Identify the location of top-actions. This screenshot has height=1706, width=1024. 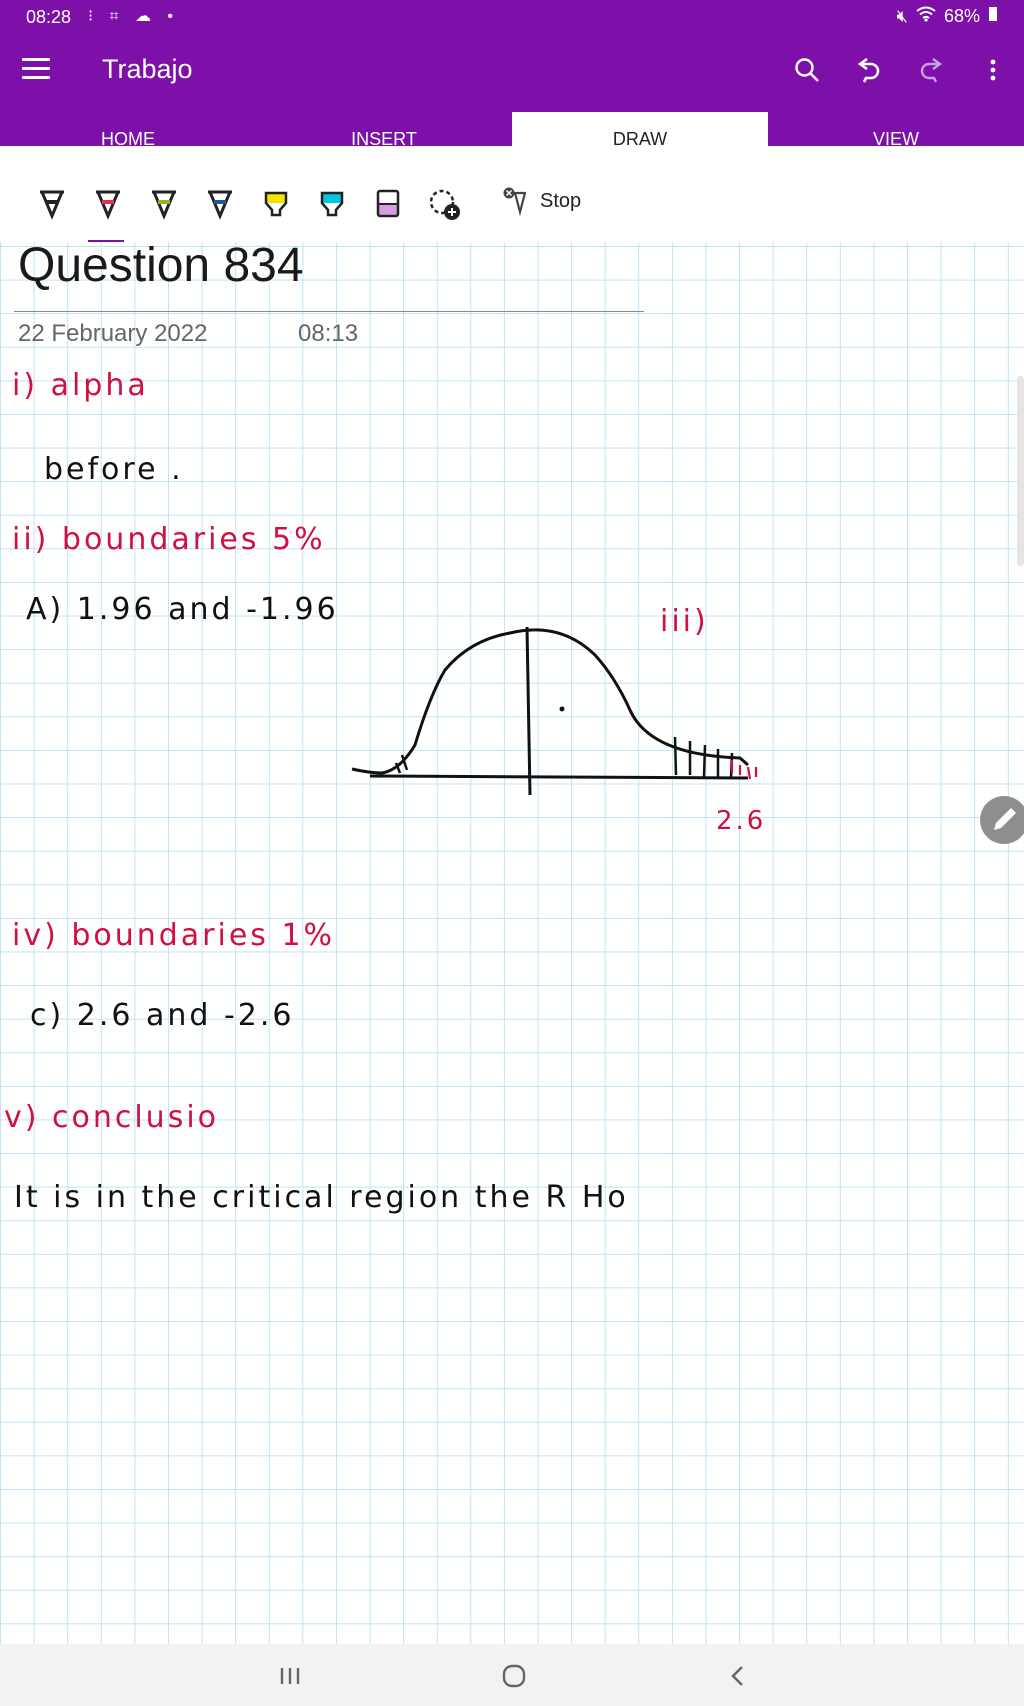
(900, 70).